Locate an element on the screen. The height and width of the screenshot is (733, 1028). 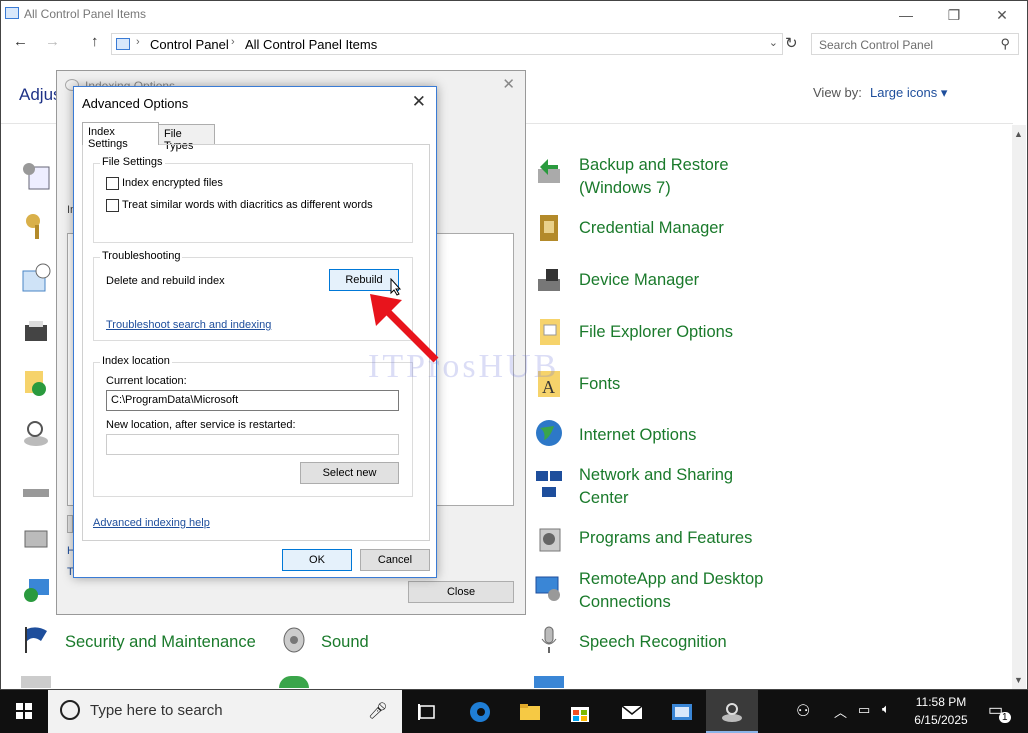
date-time-icon is located at coordinates (36, 278).